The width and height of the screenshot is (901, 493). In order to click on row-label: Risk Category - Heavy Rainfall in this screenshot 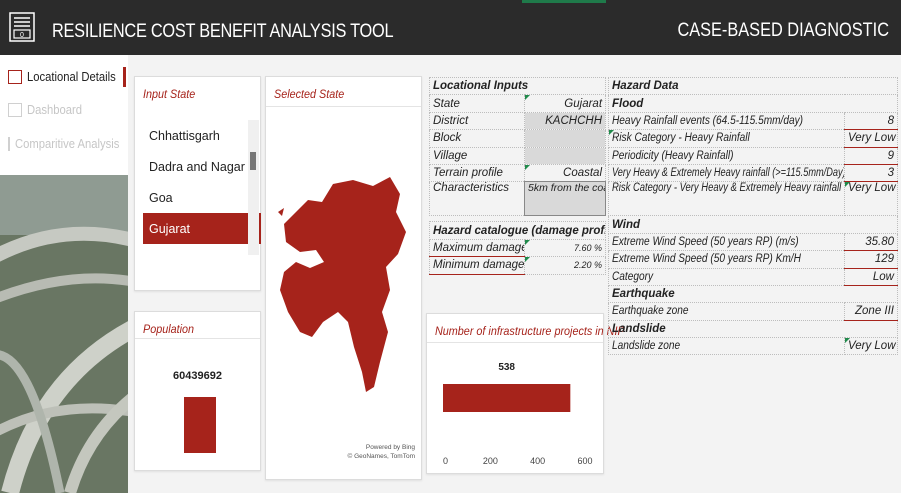, I will do `click(726, 138)`.